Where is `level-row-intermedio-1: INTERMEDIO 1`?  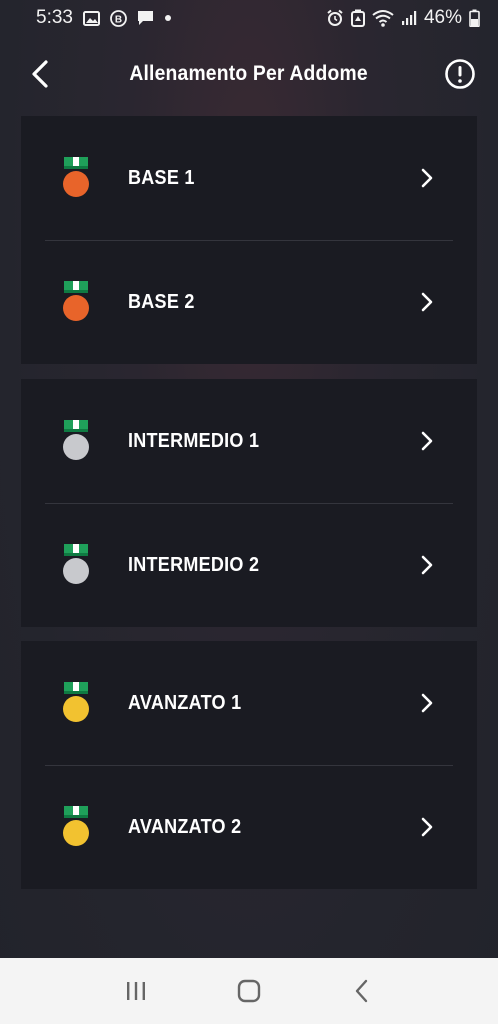
level-row-intermedio-1: INTERMEDIO 1 is located at coordinates (249, 441).